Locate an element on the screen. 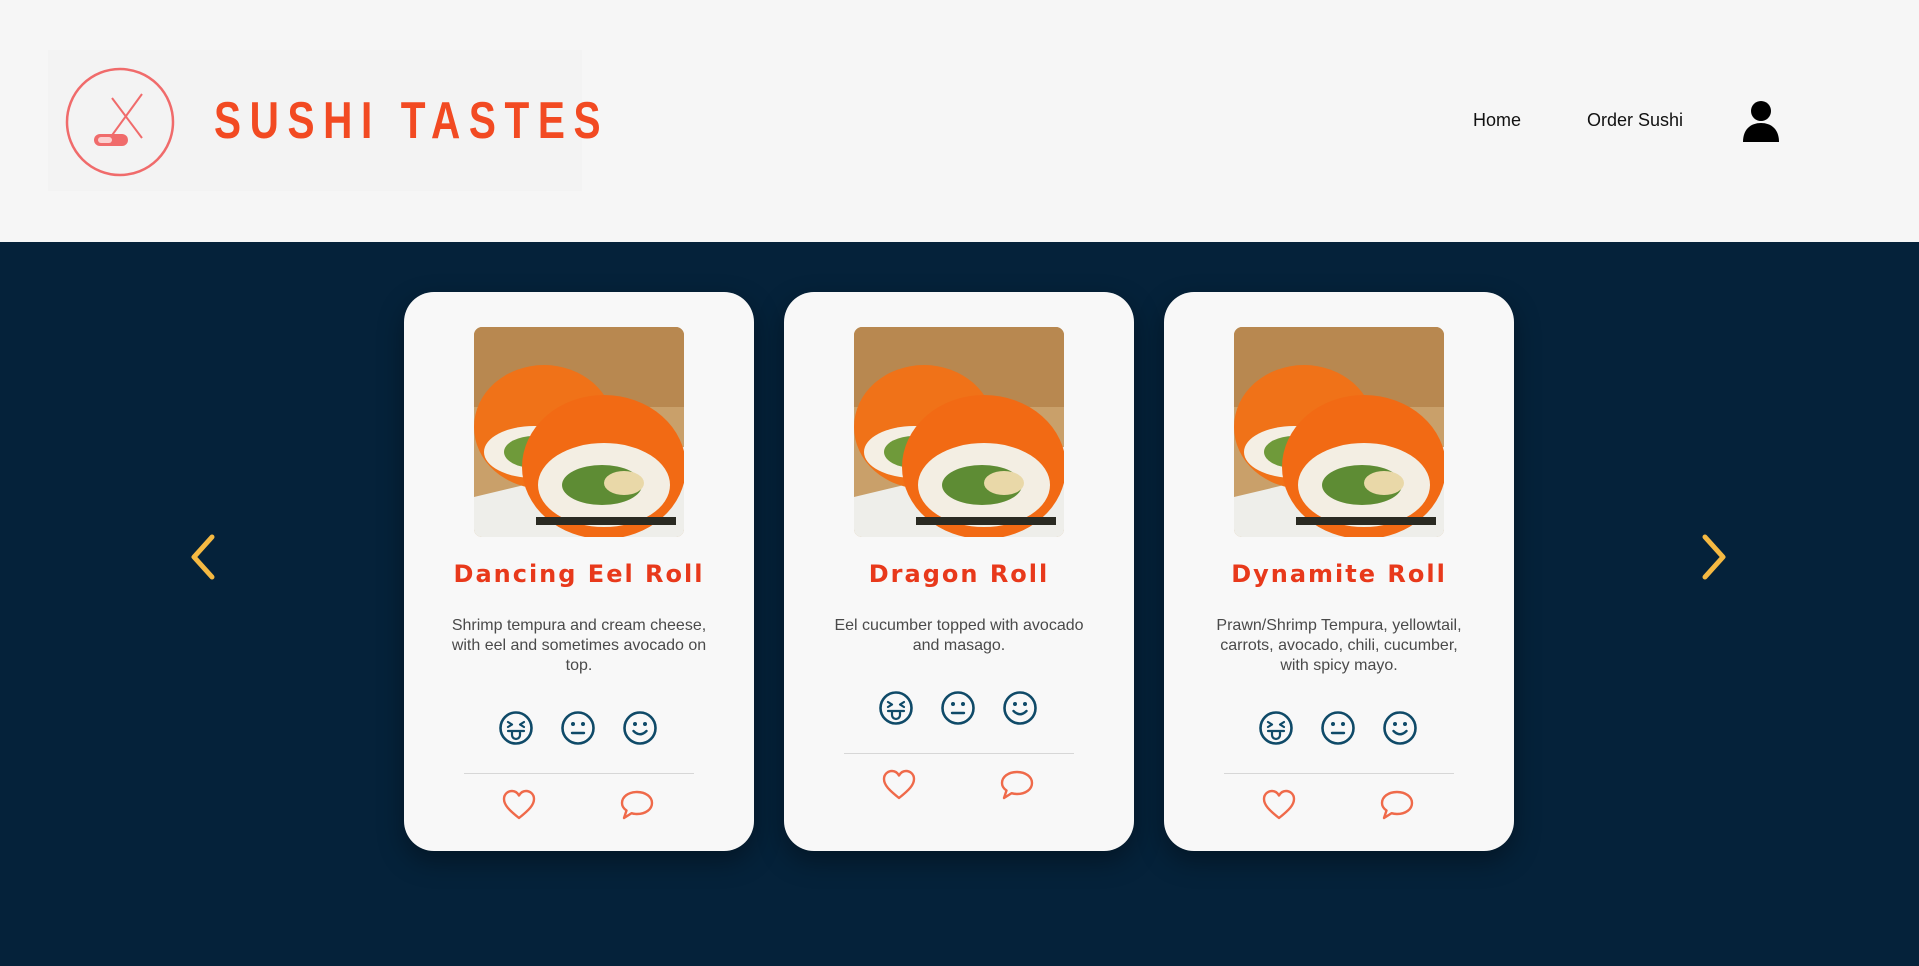 The image size is (1919, 966). chevron-left-icon is located at coordinates (203, 557).